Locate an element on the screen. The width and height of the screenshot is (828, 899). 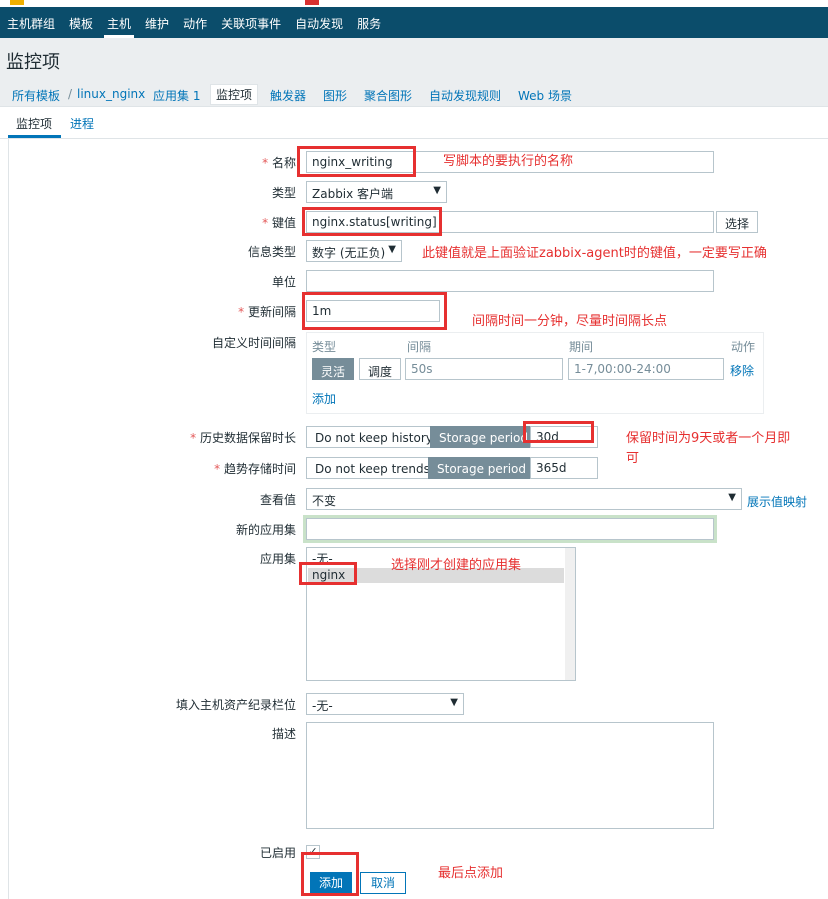
menu-services: 服务 is located at coordinates (369, 23).